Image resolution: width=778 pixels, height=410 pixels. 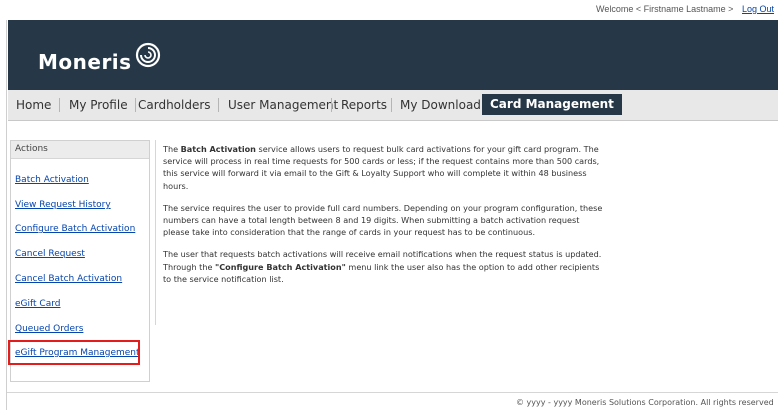 I want to click on logout-link: Log Out, so click(x=758, y=9).